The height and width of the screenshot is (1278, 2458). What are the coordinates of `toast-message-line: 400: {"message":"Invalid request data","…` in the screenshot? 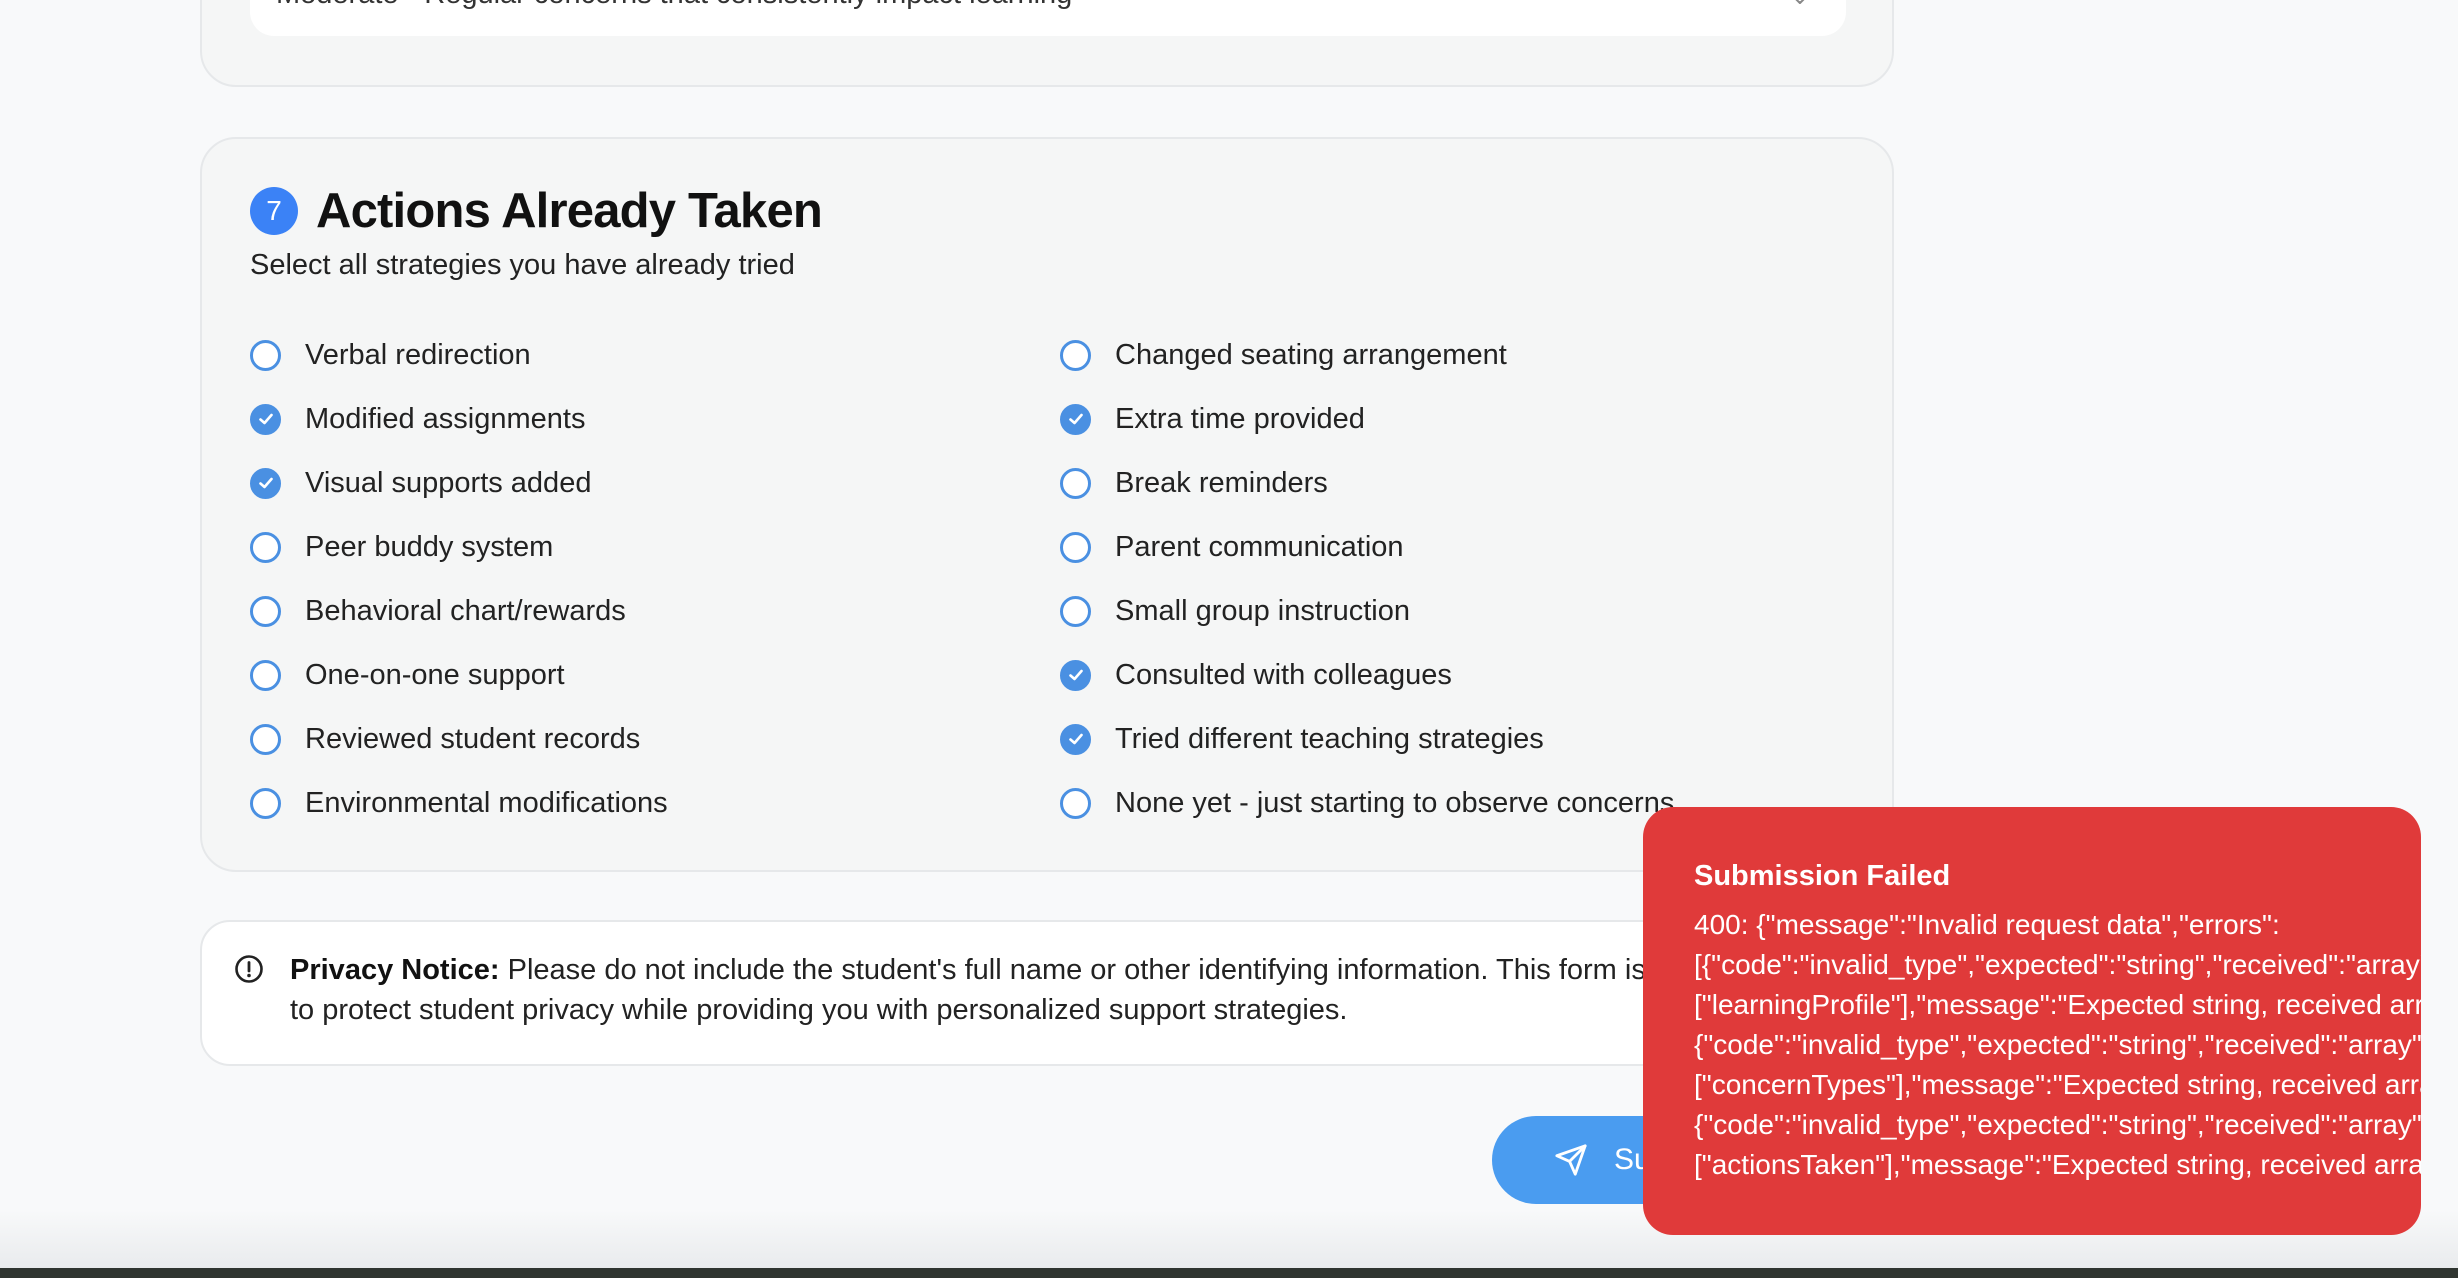 It's located at (1987, 924).